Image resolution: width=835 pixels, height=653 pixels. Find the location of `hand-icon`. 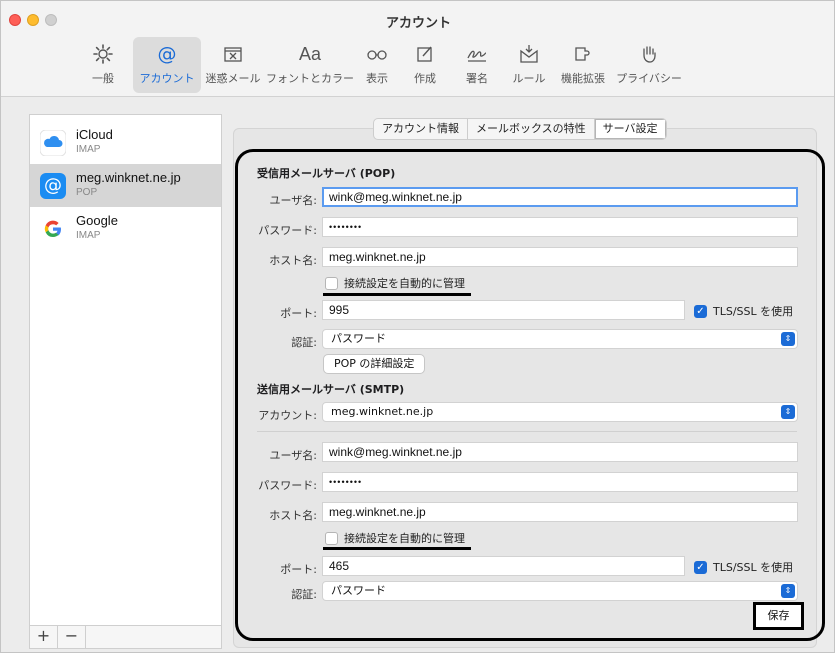

hand-icon is located at coordinates (649, 54).